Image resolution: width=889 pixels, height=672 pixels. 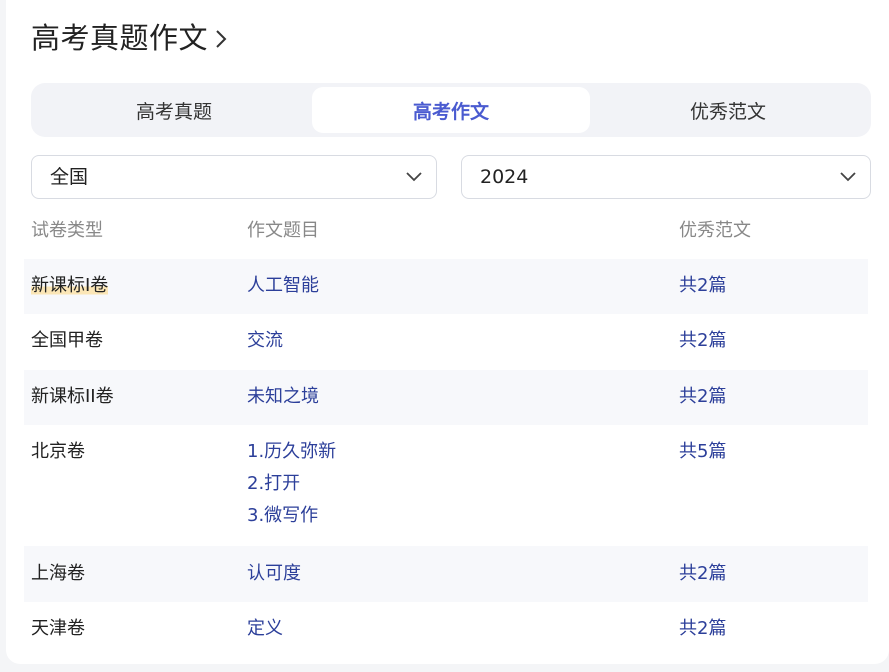 What do you see at coordinates (67, 230) in the screenshot?
I see `column-header-paper-type: 试卷类型` at bounding box center [67, 230].